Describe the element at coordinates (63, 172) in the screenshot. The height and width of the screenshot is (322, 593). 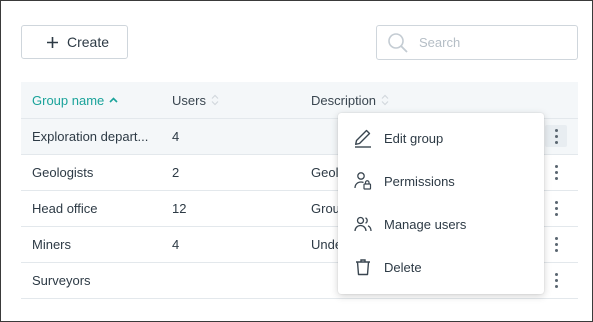
I see `group-name-cell: Geologists` at that location.